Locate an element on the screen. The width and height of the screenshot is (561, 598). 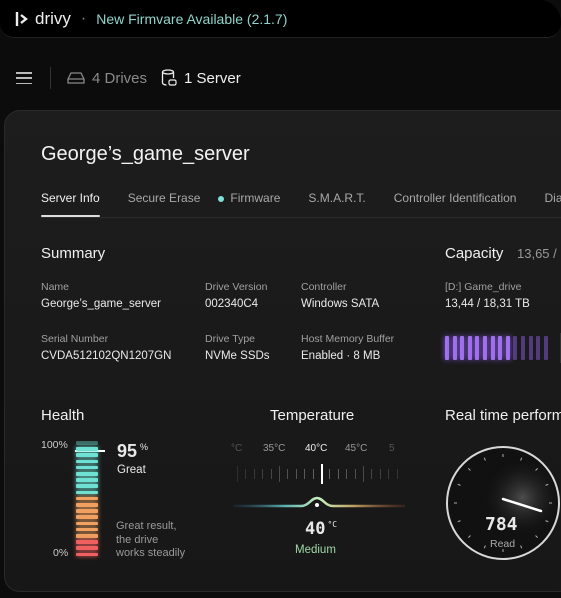
field-label: Serial Number is located at coordinates (75, 339).